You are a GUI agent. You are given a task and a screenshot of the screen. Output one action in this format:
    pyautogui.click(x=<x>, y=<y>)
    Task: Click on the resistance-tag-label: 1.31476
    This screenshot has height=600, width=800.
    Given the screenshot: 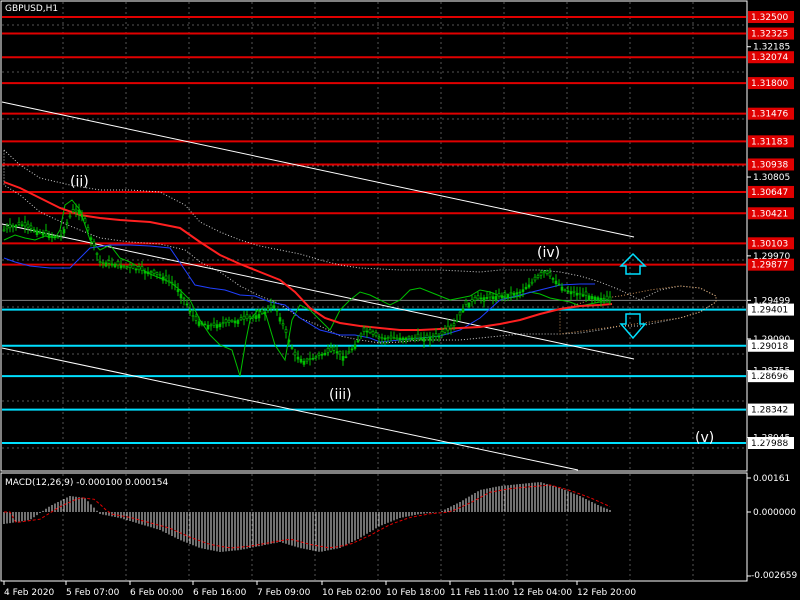 What is the action you would take?
    pyautogui.click(x=769, y=115)
    